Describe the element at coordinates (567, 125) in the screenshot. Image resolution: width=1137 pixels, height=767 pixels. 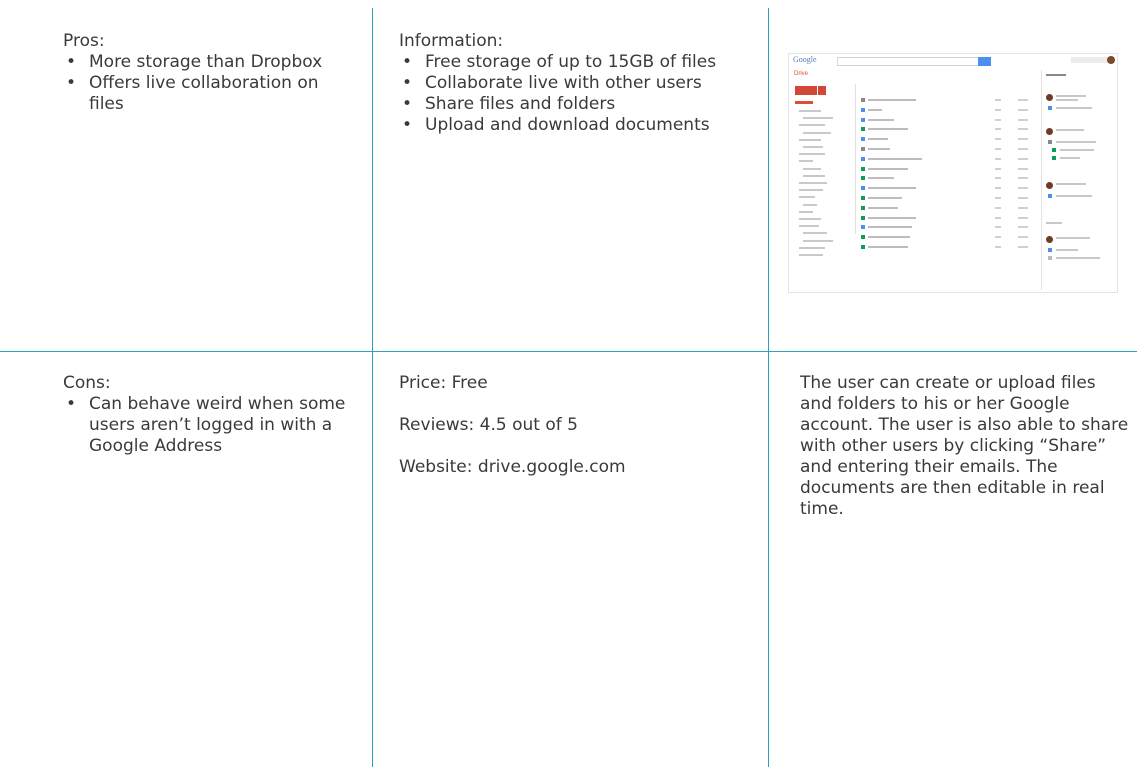
I see `information-item-text: Upload and download documents` at that location.